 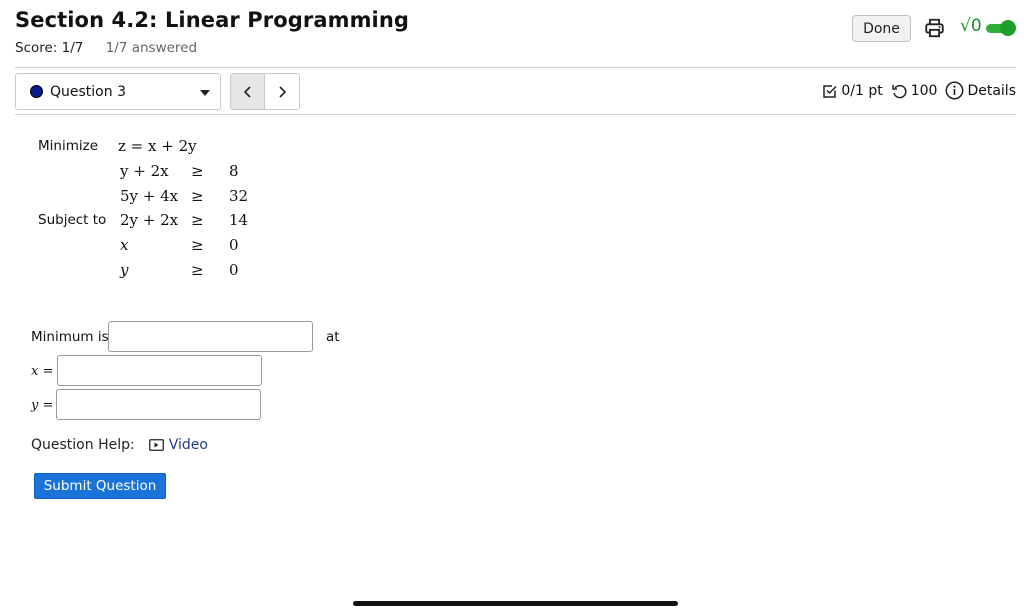 I want to click on points-text: 0/1 pt, so click(x=862, y=90).